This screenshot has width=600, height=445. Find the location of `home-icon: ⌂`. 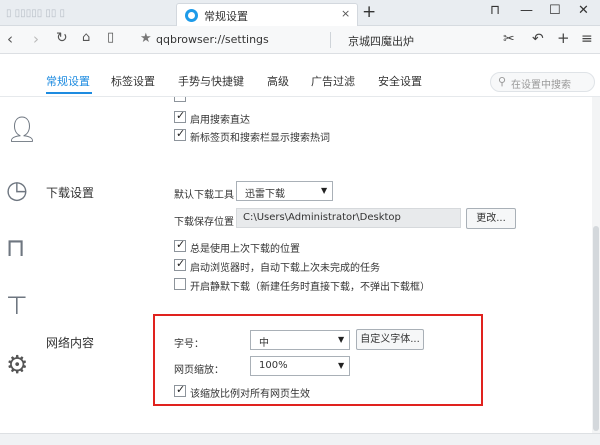

home-icon: ⌂ is located at coordinates (86, 37).